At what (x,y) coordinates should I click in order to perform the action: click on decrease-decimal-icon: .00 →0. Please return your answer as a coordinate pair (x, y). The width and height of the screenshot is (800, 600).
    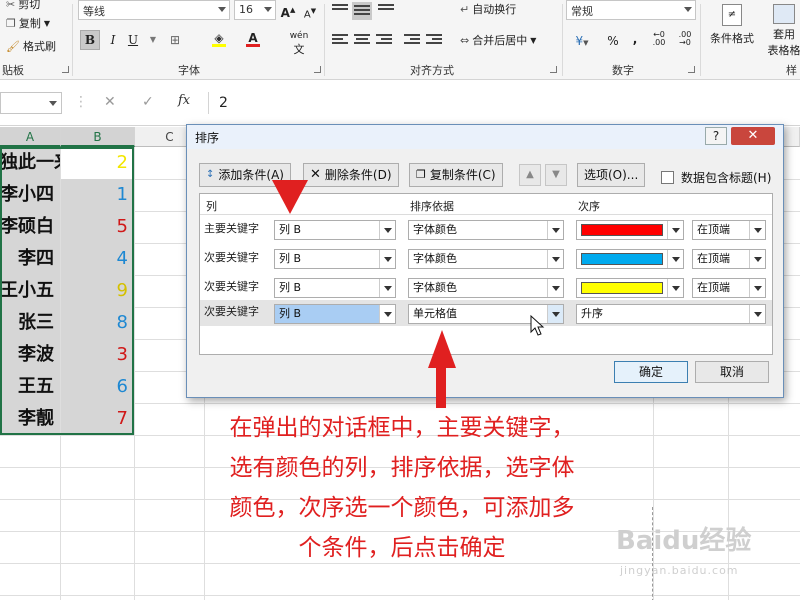
    Looking at the image, I should click on (685, 40).